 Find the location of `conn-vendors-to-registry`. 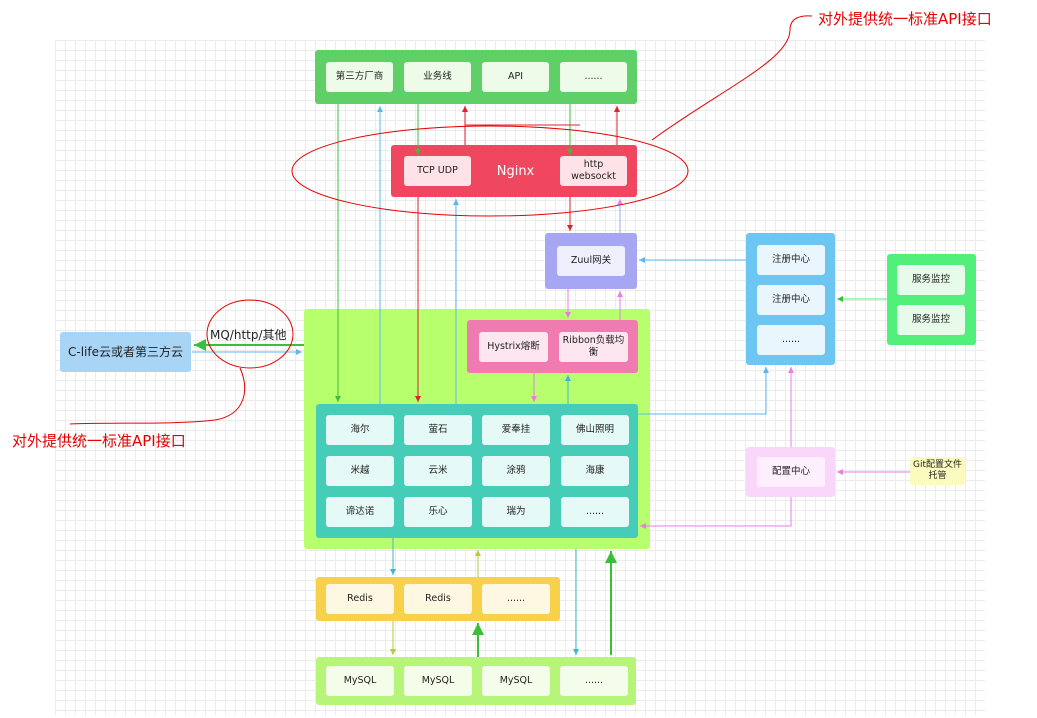

conn-vendors-to-registry is located at coordinates (703, 391).